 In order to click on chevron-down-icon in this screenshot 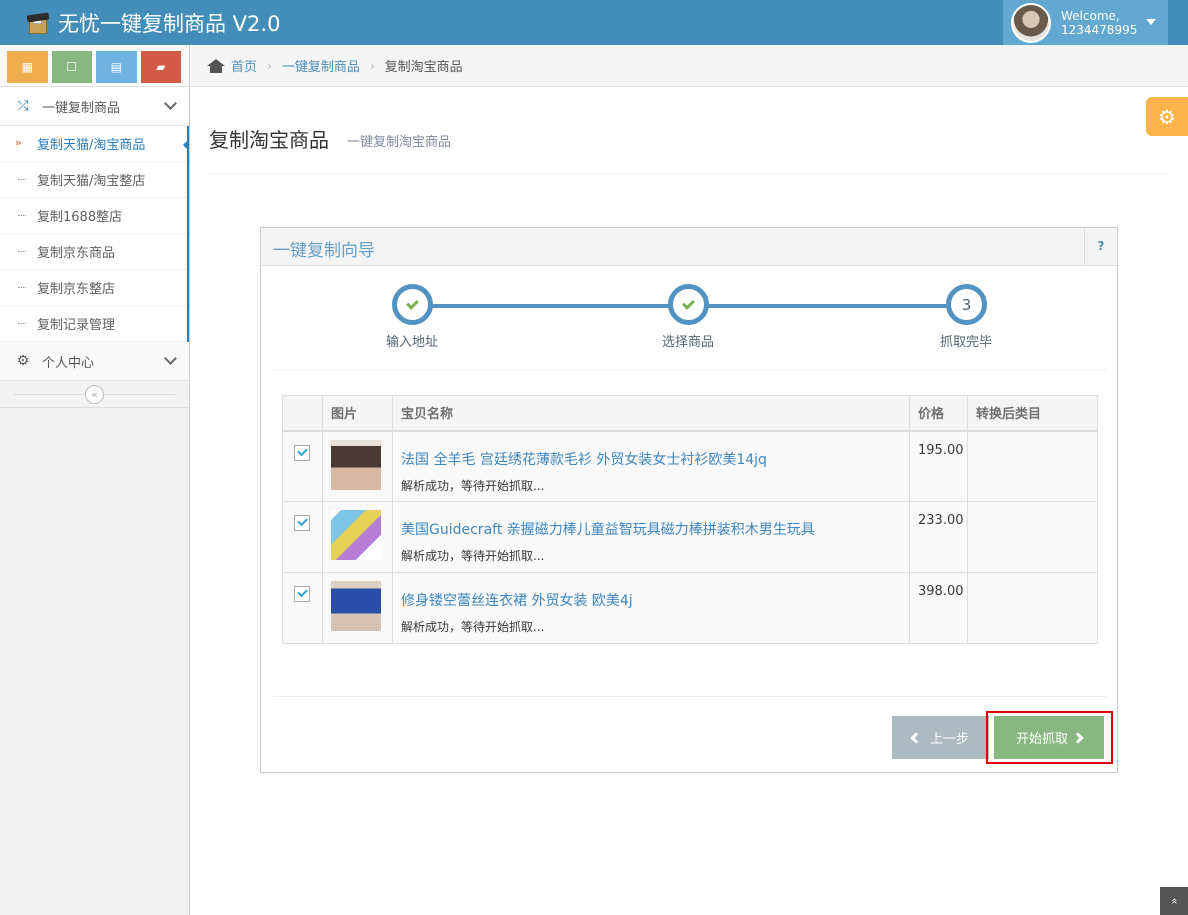, I will do `click(170, 358)`.